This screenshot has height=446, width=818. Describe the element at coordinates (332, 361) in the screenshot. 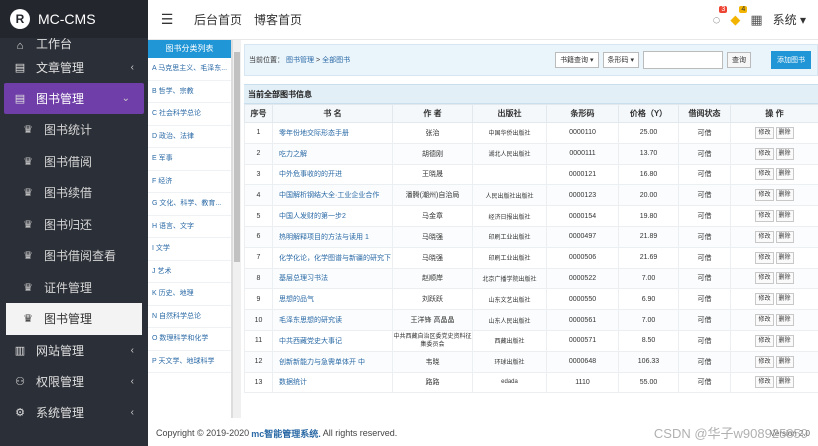

I see `book-title: 创新新能力与急需单体开 中` at that location.